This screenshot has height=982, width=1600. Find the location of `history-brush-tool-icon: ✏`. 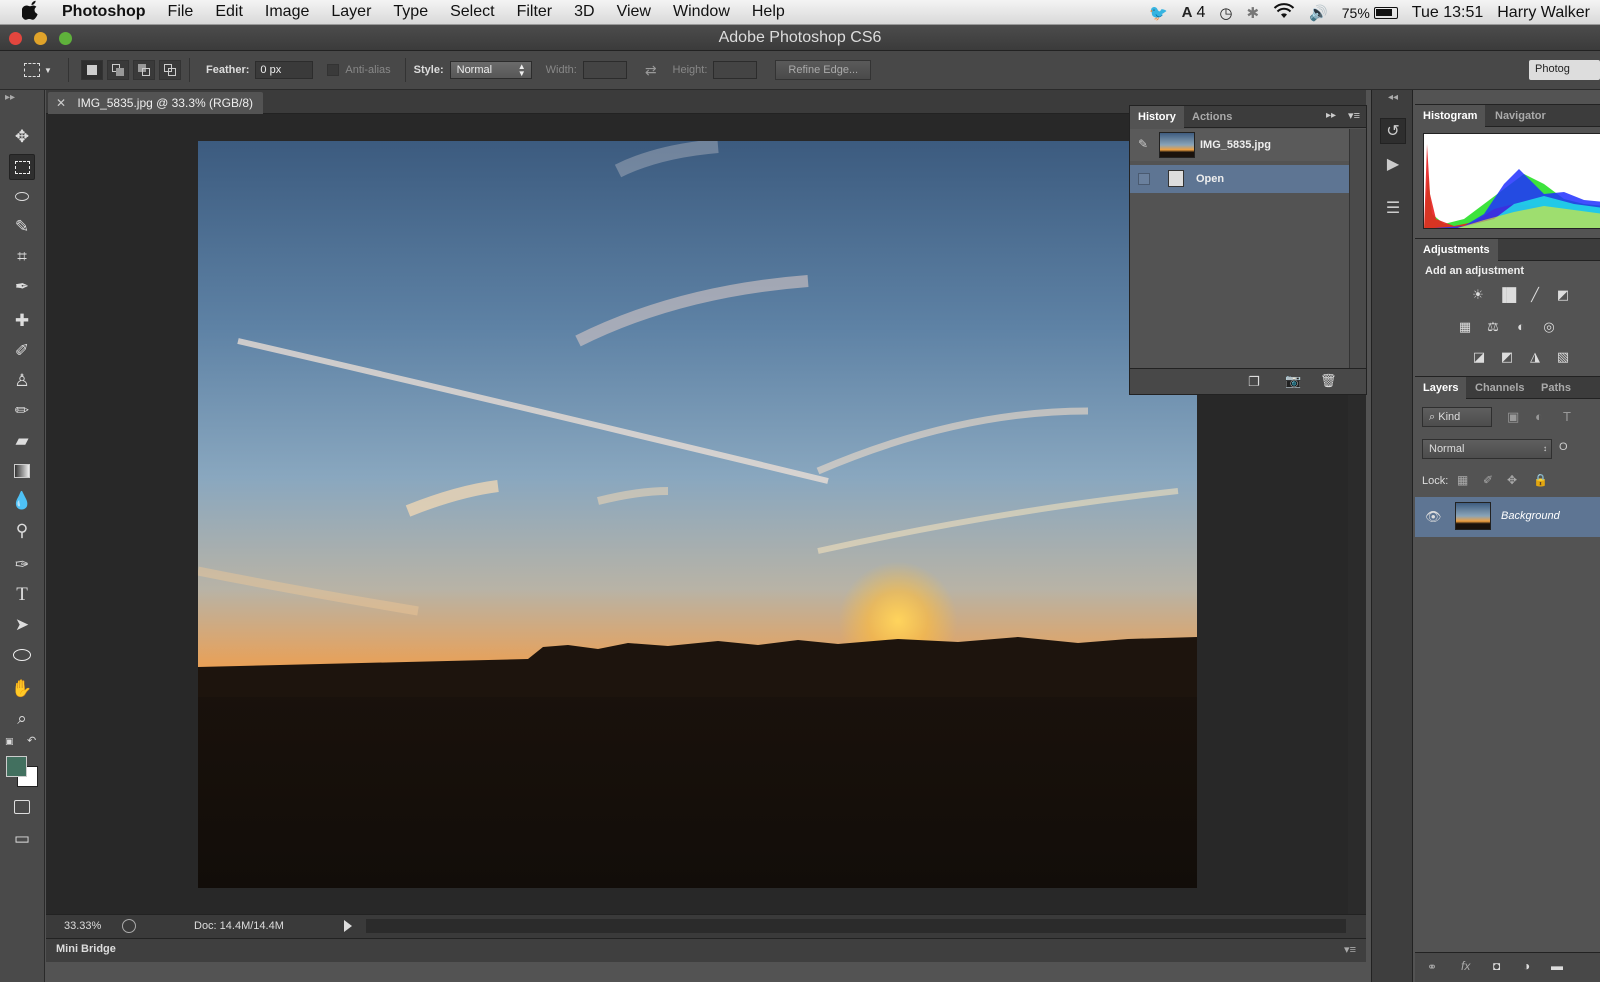

history-brush-tool-icon: ✏ is located at coordinates (22, 411).